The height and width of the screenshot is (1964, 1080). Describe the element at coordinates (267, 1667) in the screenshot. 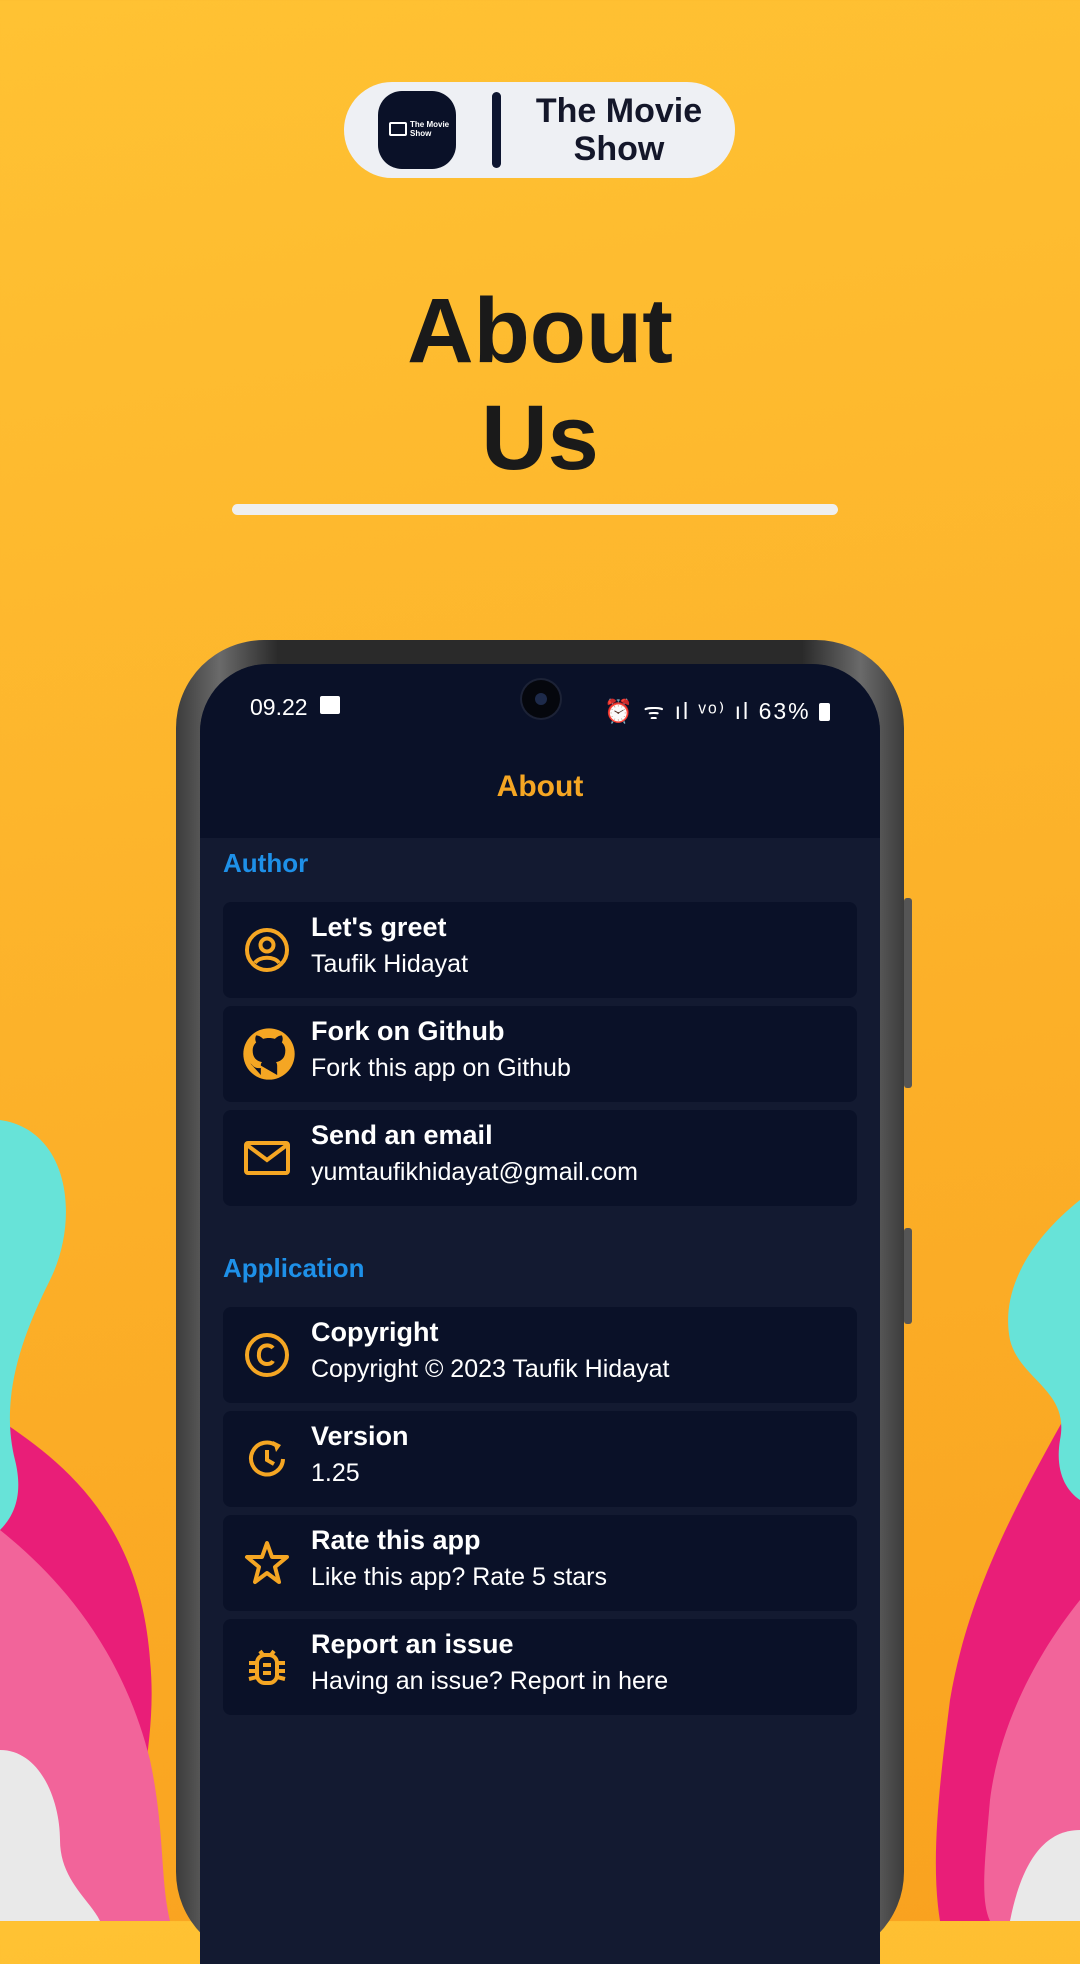

I see `bug-icon` at that location.